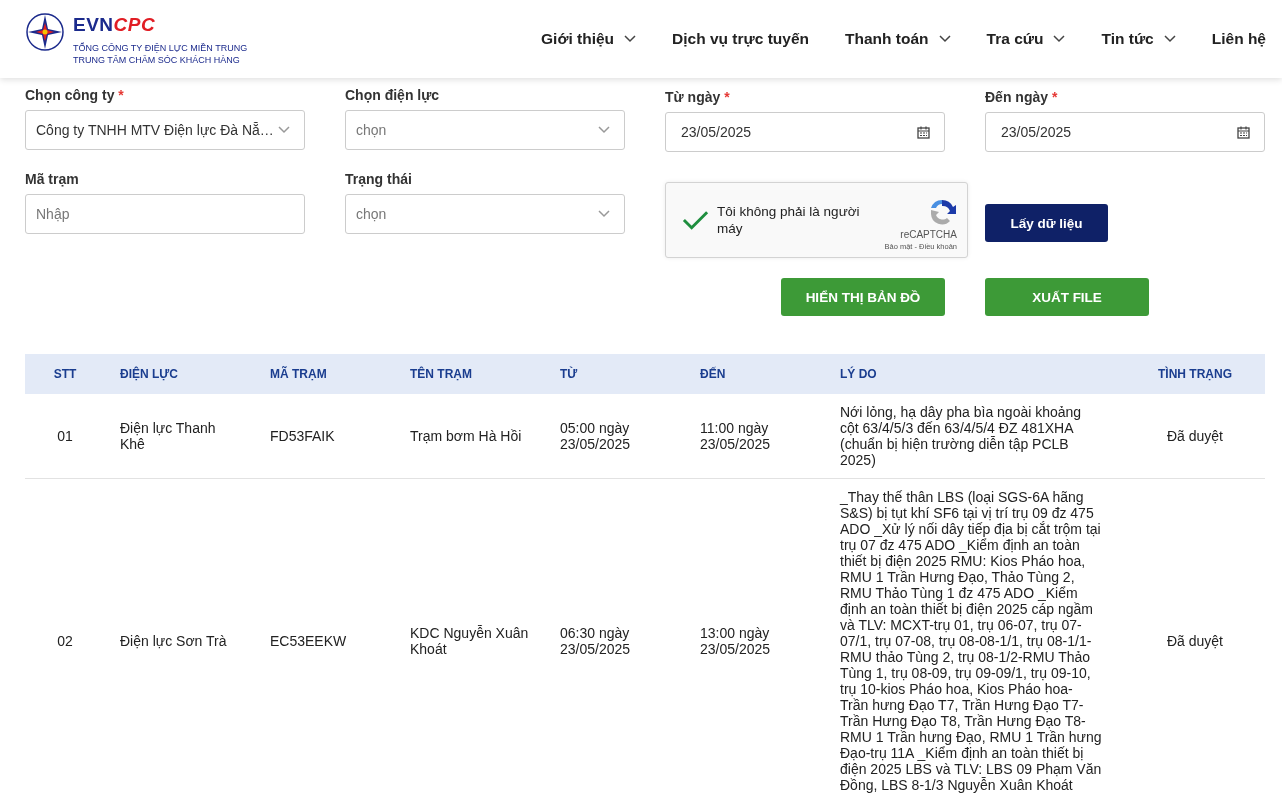 This screenshot has height=796, width=1282. I want to click on nav-link: Giới thiệu, so click(589, 39).